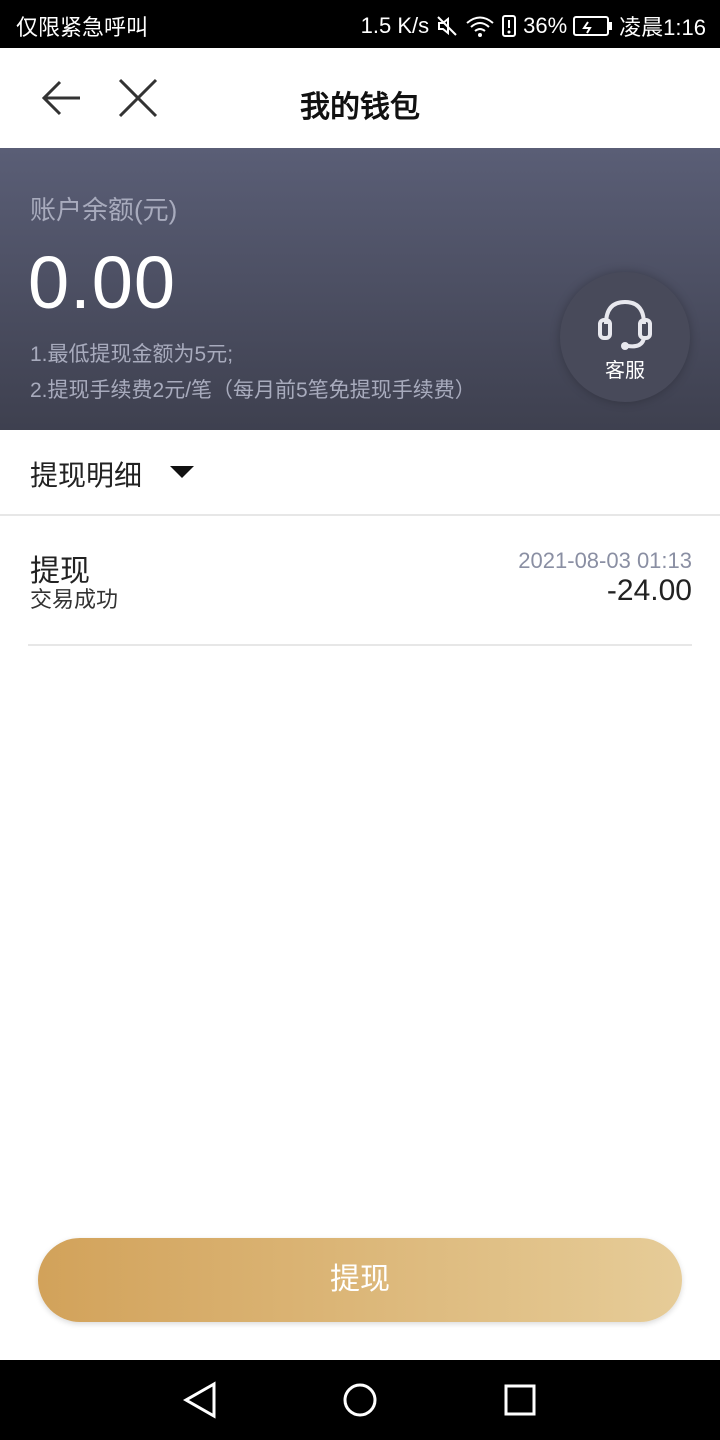  Describe the element at coordinates (605, 560) in the screenshot. I see `transaction-time: 2021-08-03 01:13` at that location.